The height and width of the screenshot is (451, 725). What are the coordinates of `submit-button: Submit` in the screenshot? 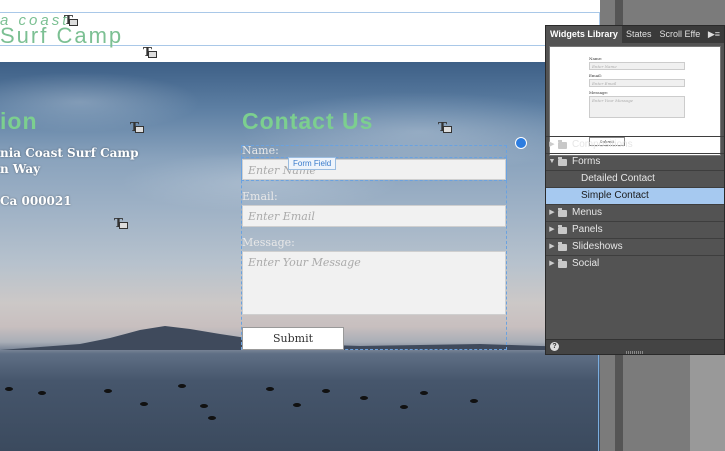 It's located at (293, 338).